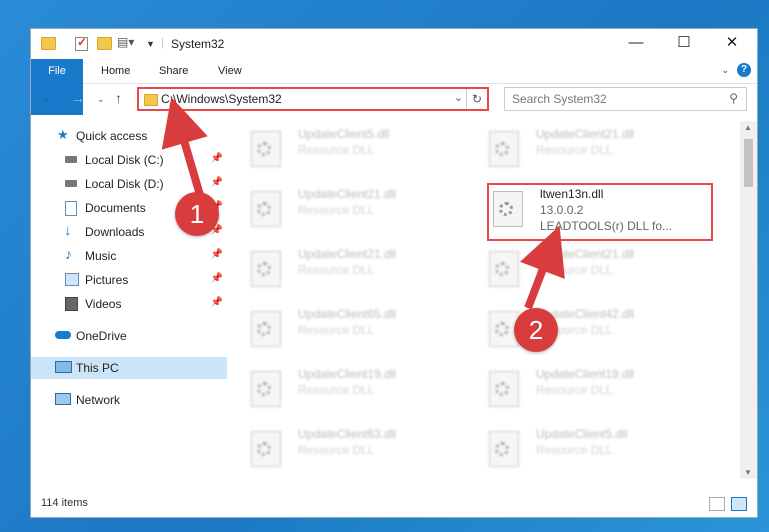 This screenshot has height=532, width=769. What do you see at coordinates (748, 472) in the screenshot?
I see `scroll-down-arrow-icon: ▼` at bounding box center [748, 472].